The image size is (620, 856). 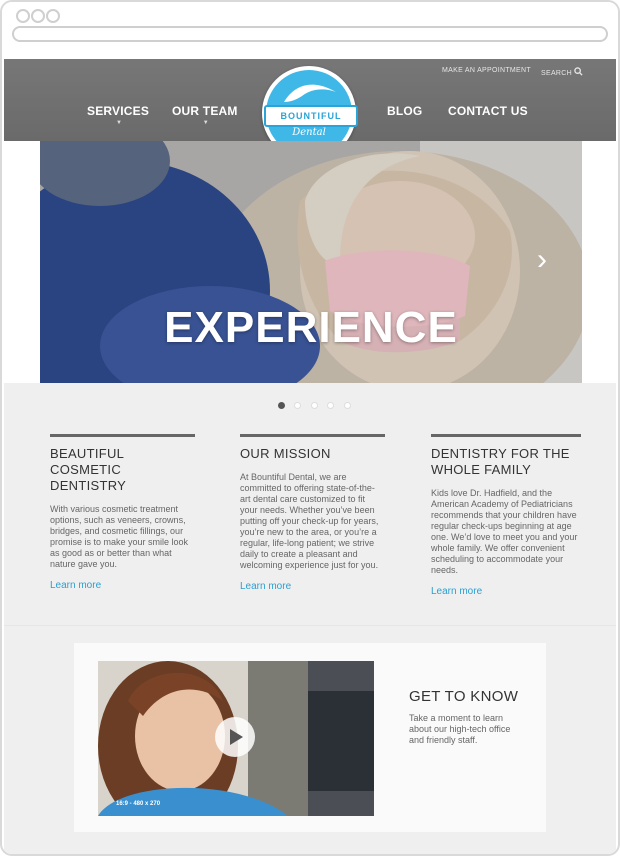 What do you see at coordinates (311, 327) in the screenshot?
I see `hero-title: EXPERIENCE` at bounding box center [311, 327].